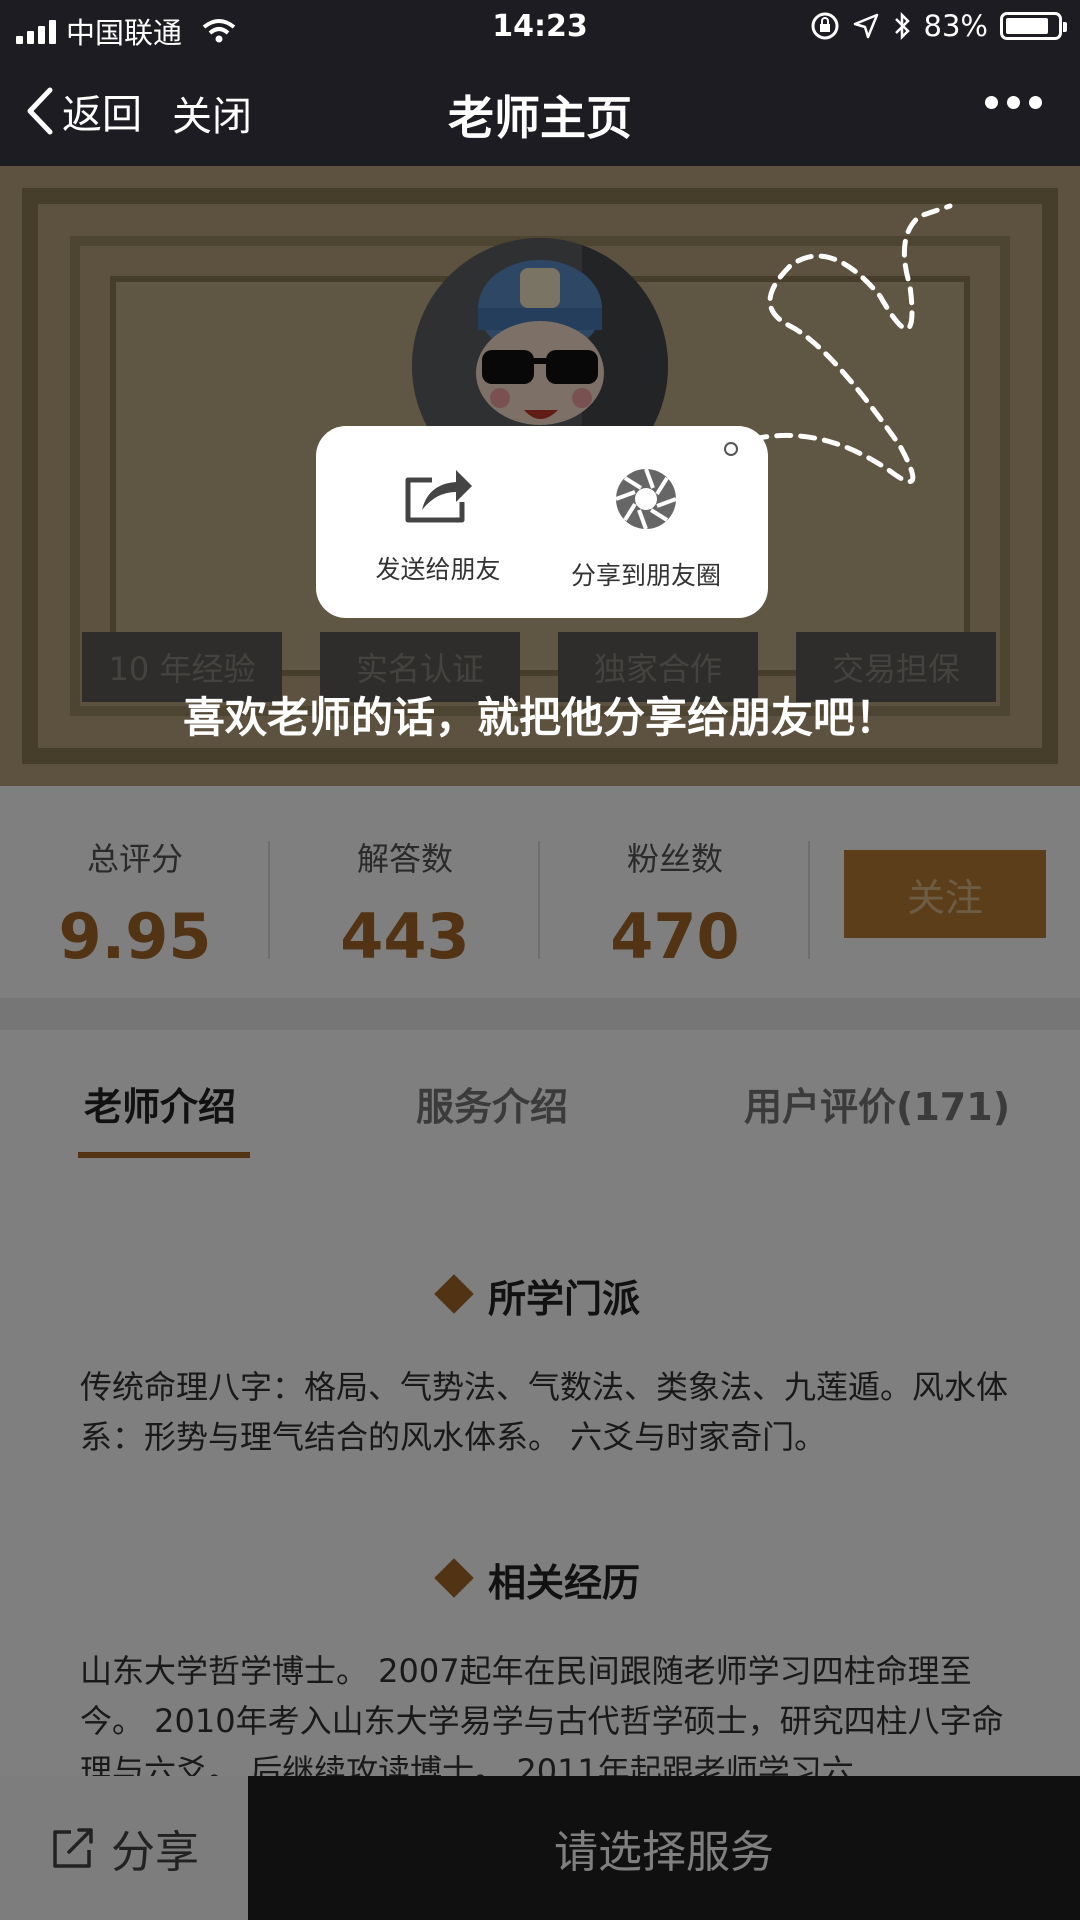 The width and height of the screenshot is (1080, 1920). Describe the element at coordinates (542, 522) in the screenshot. I see `share-popup: 发送给朋友 分享到朋友圈` at that location.